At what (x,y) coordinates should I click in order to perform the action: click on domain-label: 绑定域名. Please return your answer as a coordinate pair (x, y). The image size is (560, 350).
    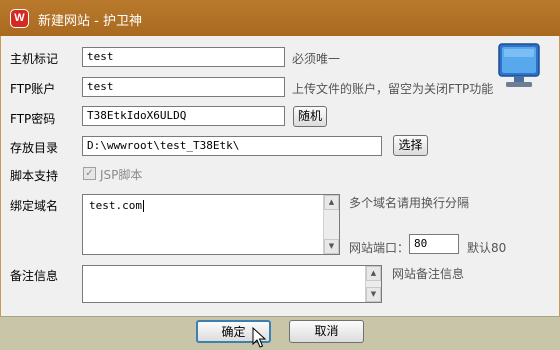
    Looking at the image, I should click on (34, 206).